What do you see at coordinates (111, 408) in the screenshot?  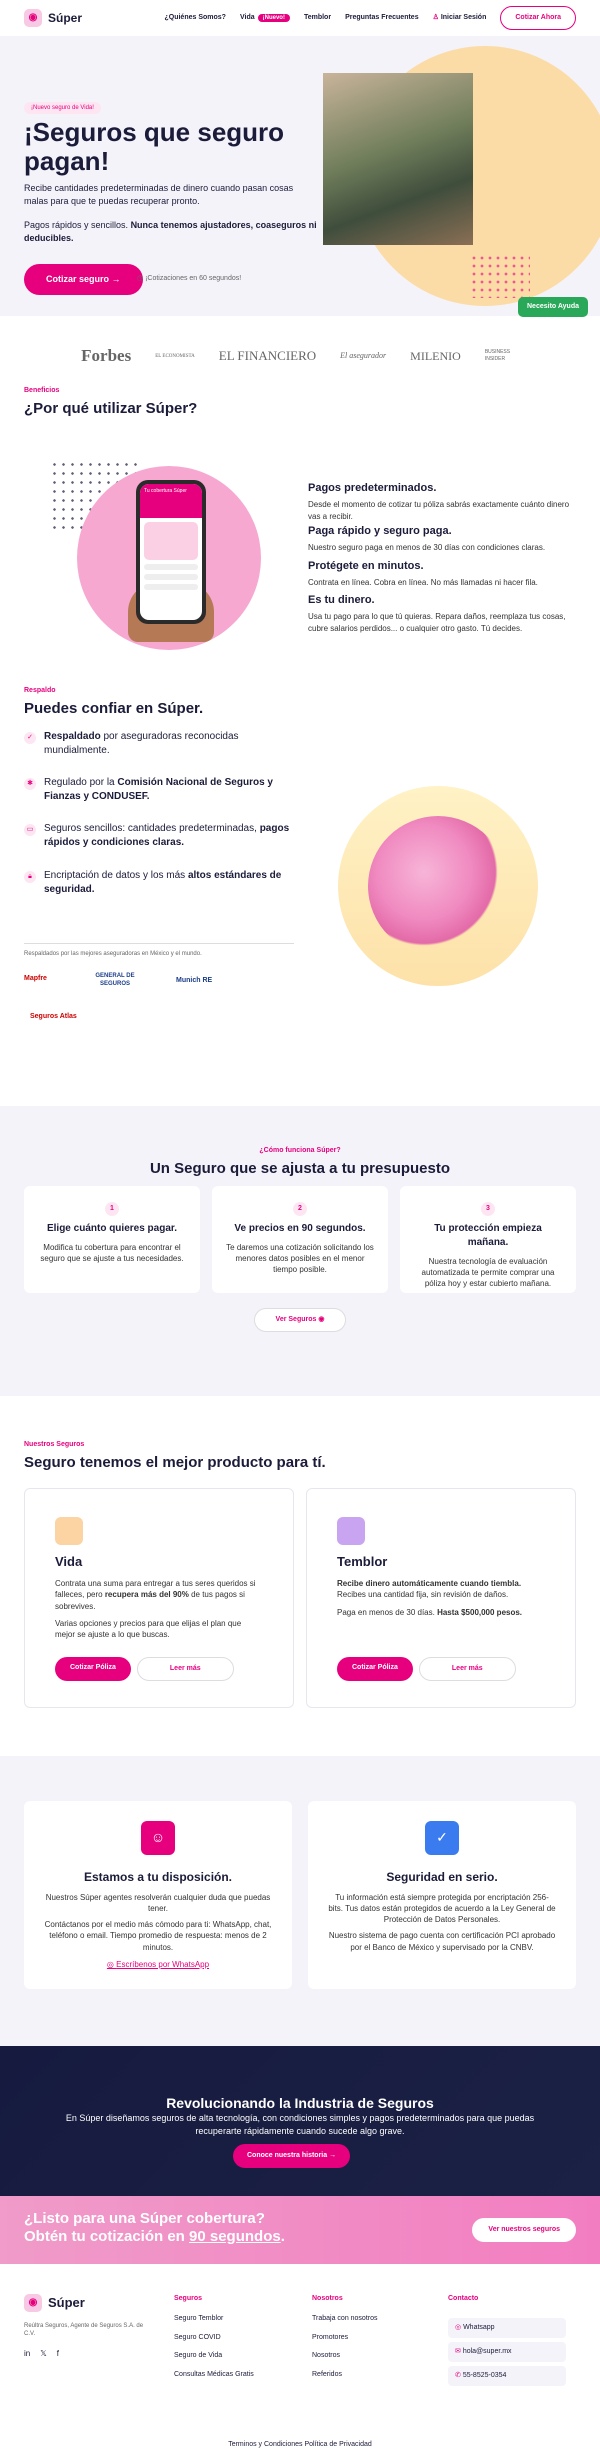 I see `benefits-title: ¿Por qué utilizar Súper?` at bounding box center [111, 408].